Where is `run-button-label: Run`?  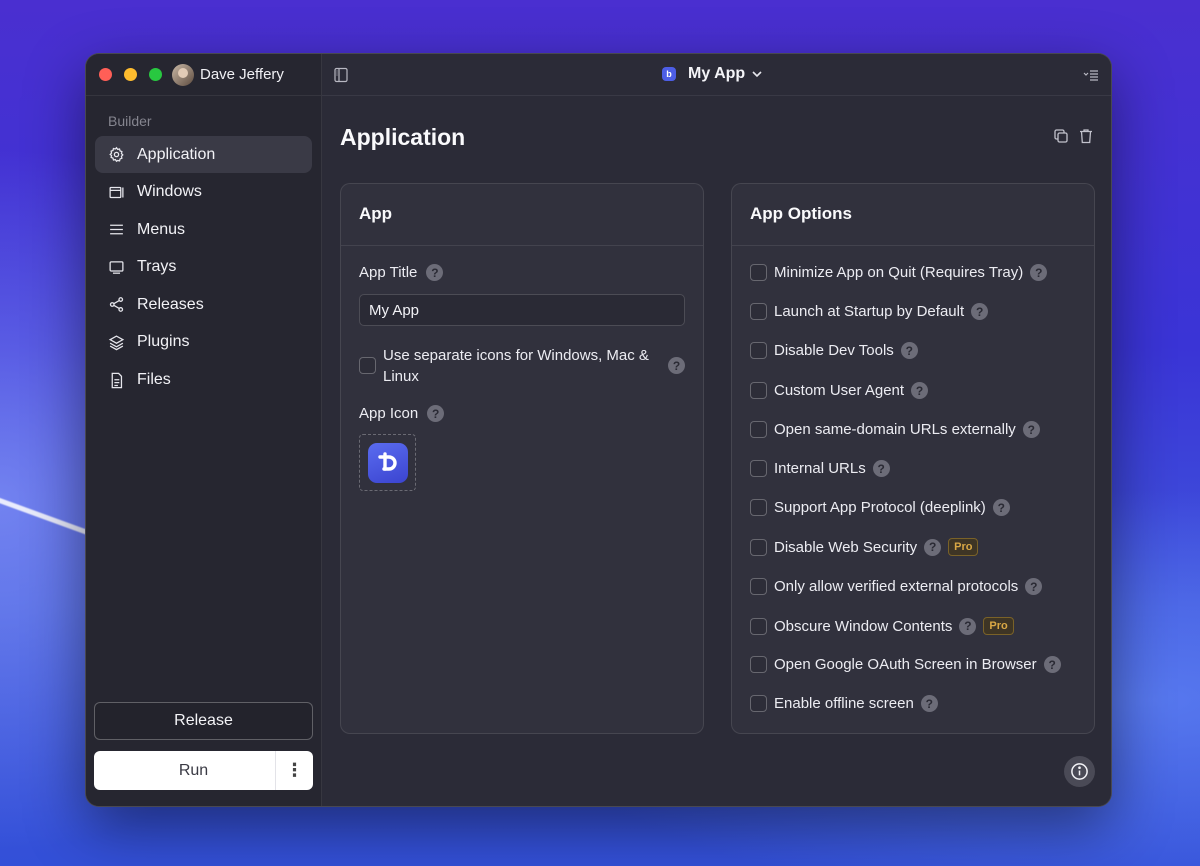 run-button-label: Run is located at coordinates (193, 770).